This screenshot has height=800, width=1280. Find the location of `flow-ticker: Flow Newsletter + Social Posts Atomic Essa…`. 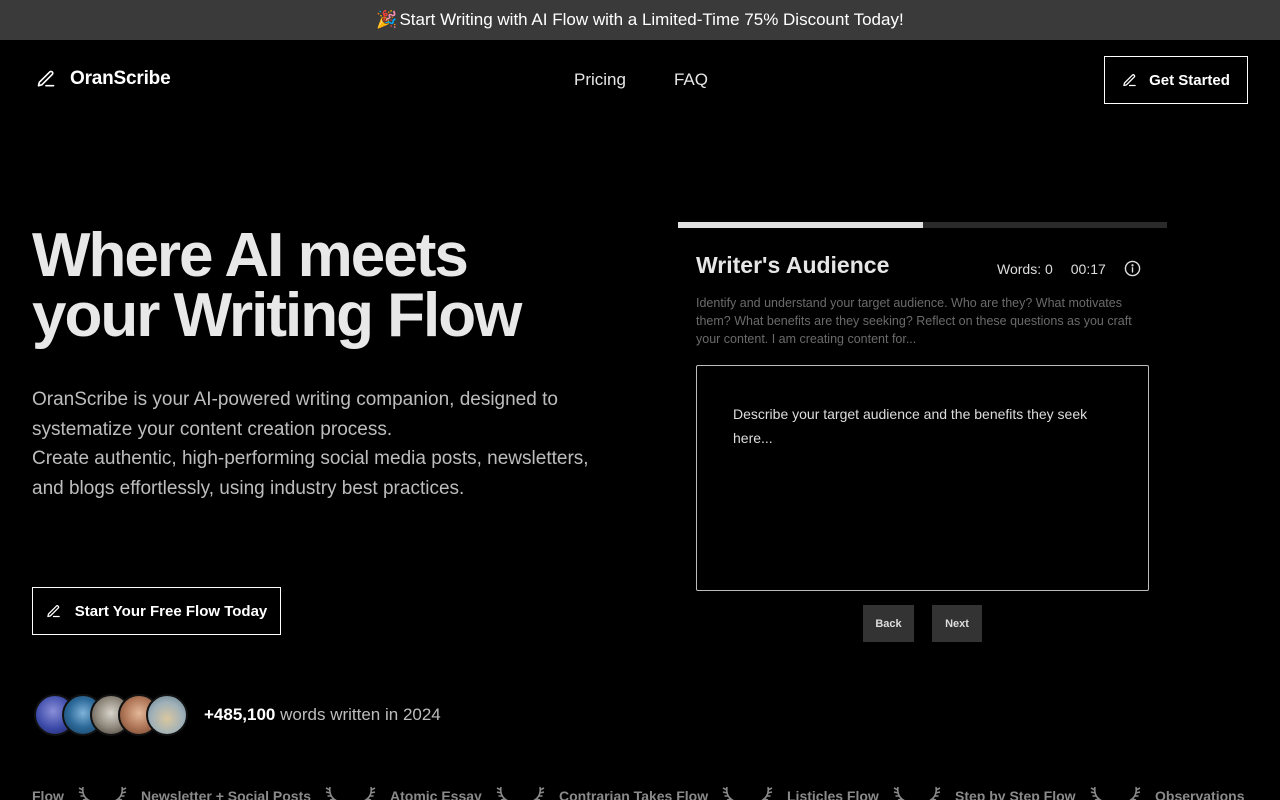

flow-ticker: Flow Newsletter + Social Posts Atomic Essa… is located at coordinates (640, 792).